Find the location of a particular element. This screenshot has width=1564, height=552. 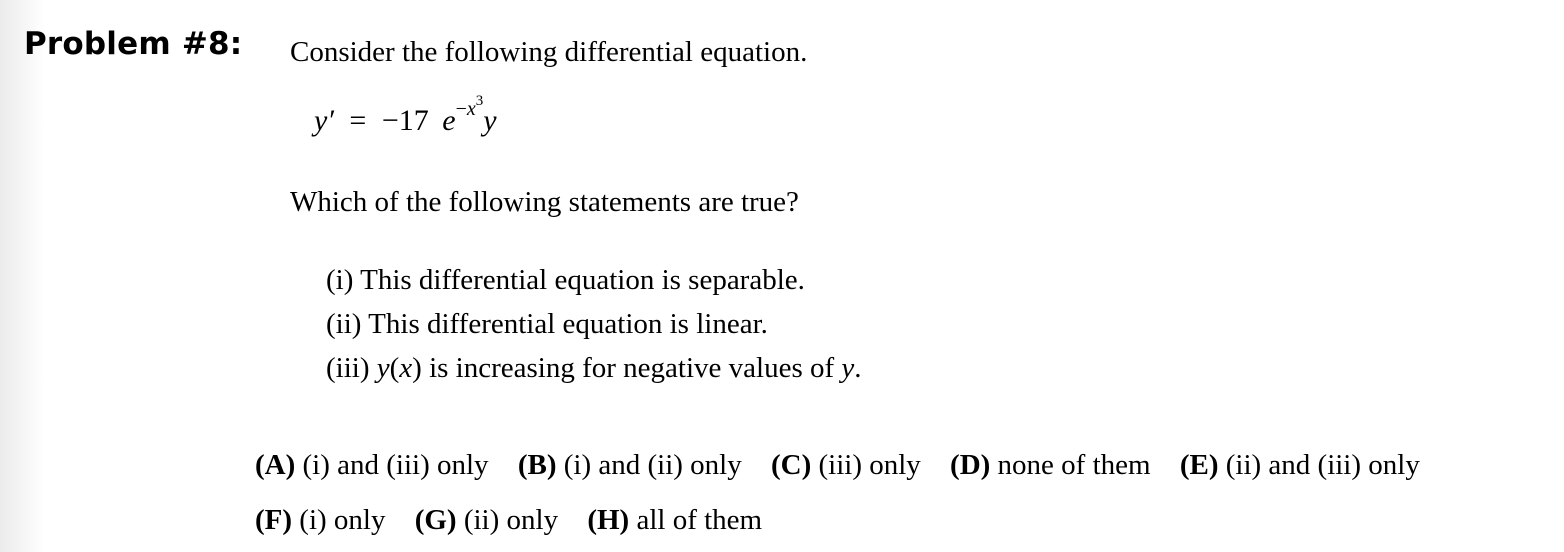

choice-a: (A) (i) and (iii) only is located at coordinates (372, 465).